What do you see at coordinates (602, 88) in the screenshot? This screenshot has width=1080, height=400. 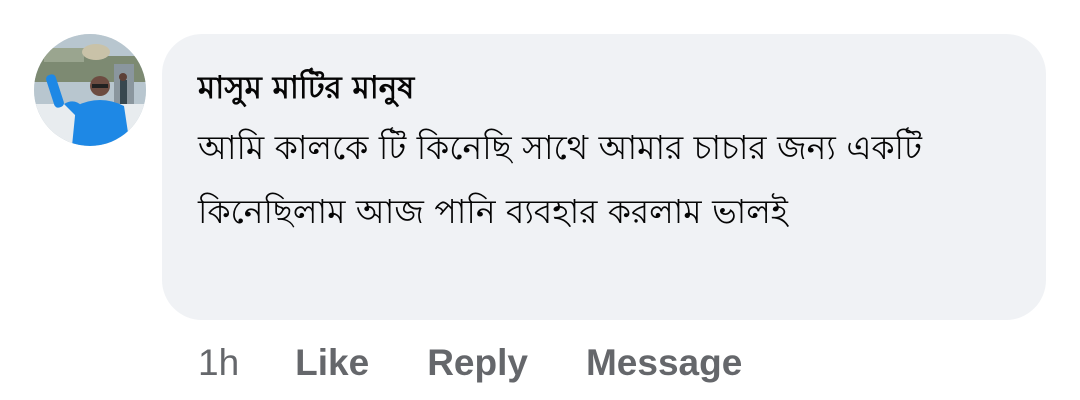 I see `comment-author: মাসুম মাটির মানুষ` at bounding box center [602, 88].